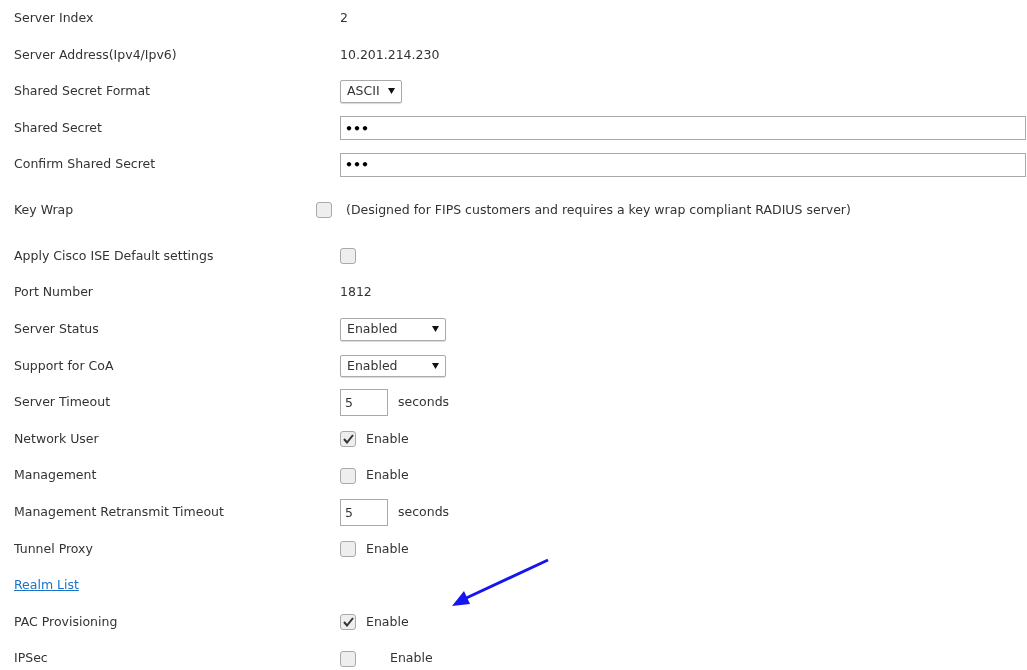  What do you see at coordinates (63, 402) in the screenshot?
I see `field-label: Server Timeout` at bounding box center [63, 402].